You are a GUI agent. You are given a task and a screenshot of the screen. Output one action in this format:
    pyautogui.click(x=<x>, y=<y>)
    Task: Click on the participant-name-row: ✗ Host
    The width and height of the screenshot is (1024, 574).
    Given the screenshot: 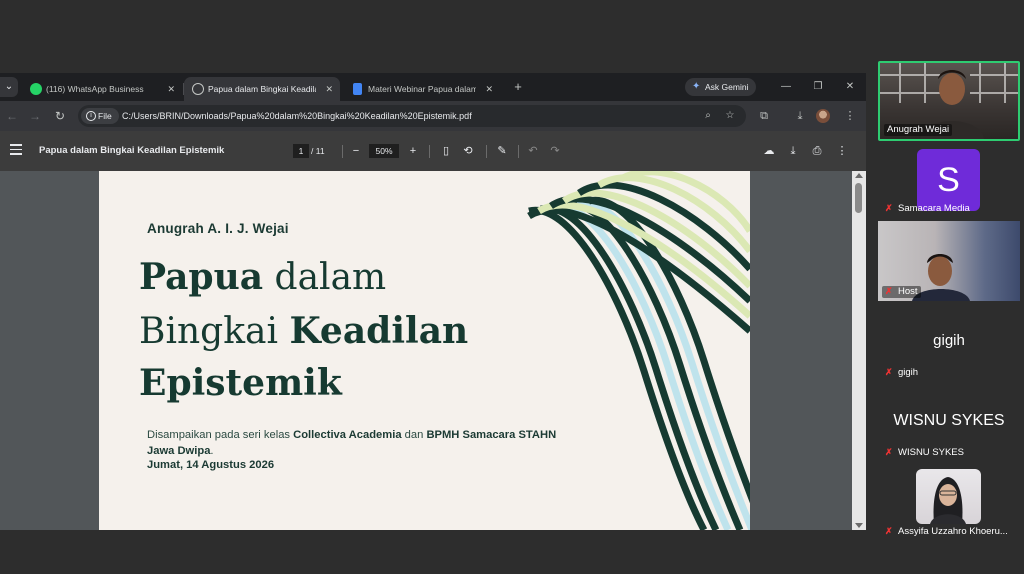 What is the action you would take?
    pyautogui.click(x=901, y=292)
    